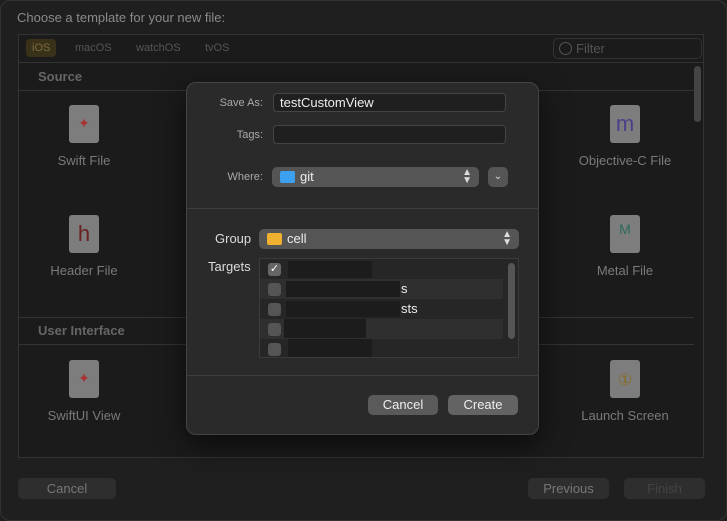 The image size is (727, 521). Describe the element at coordinates (389, 102) in the screenshot. I see `save-as-input: testCustomView` at that location.